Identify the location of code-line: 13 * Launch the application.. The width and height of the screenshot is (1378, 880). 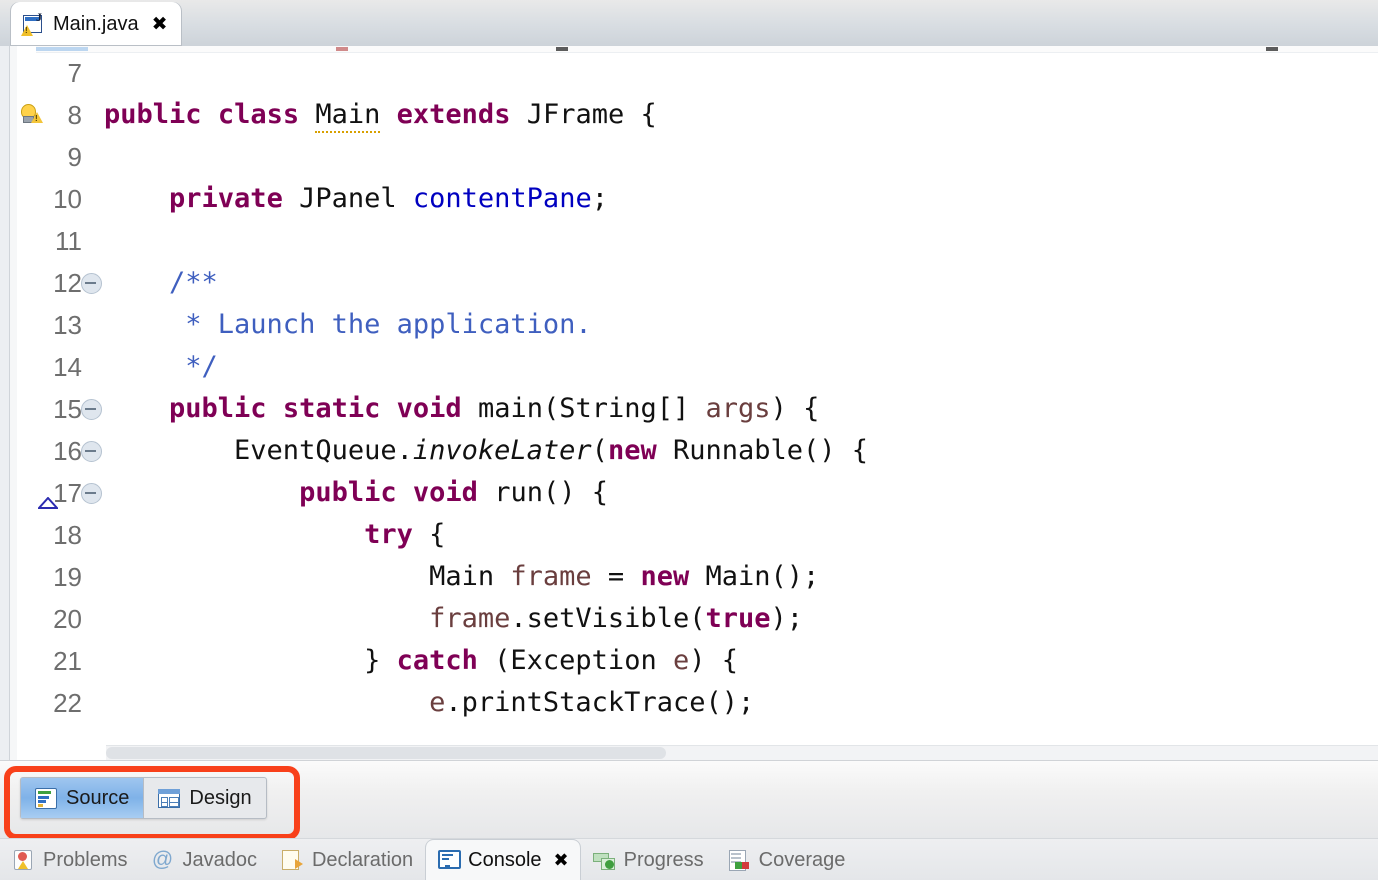
(698, 325).